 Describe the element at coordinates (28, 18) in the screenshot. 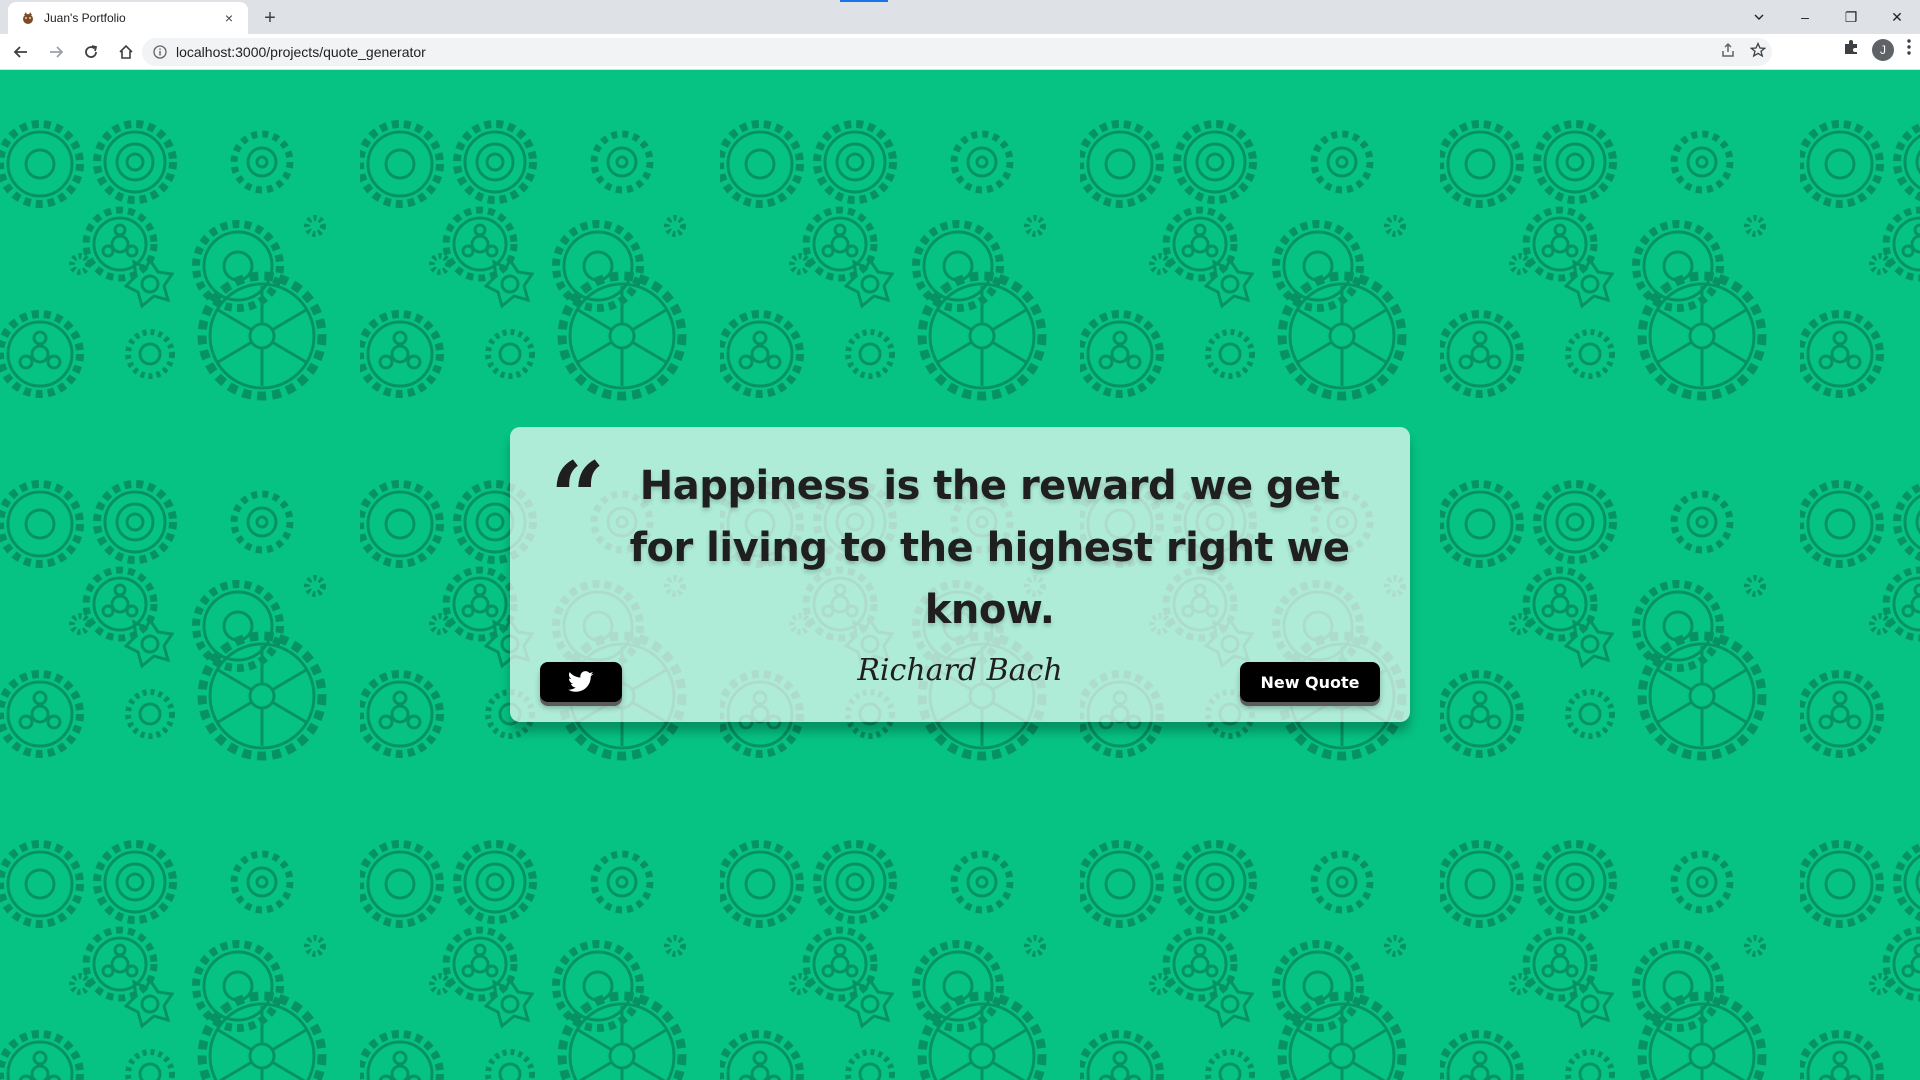

I see `site-favicon-icon` at that location.